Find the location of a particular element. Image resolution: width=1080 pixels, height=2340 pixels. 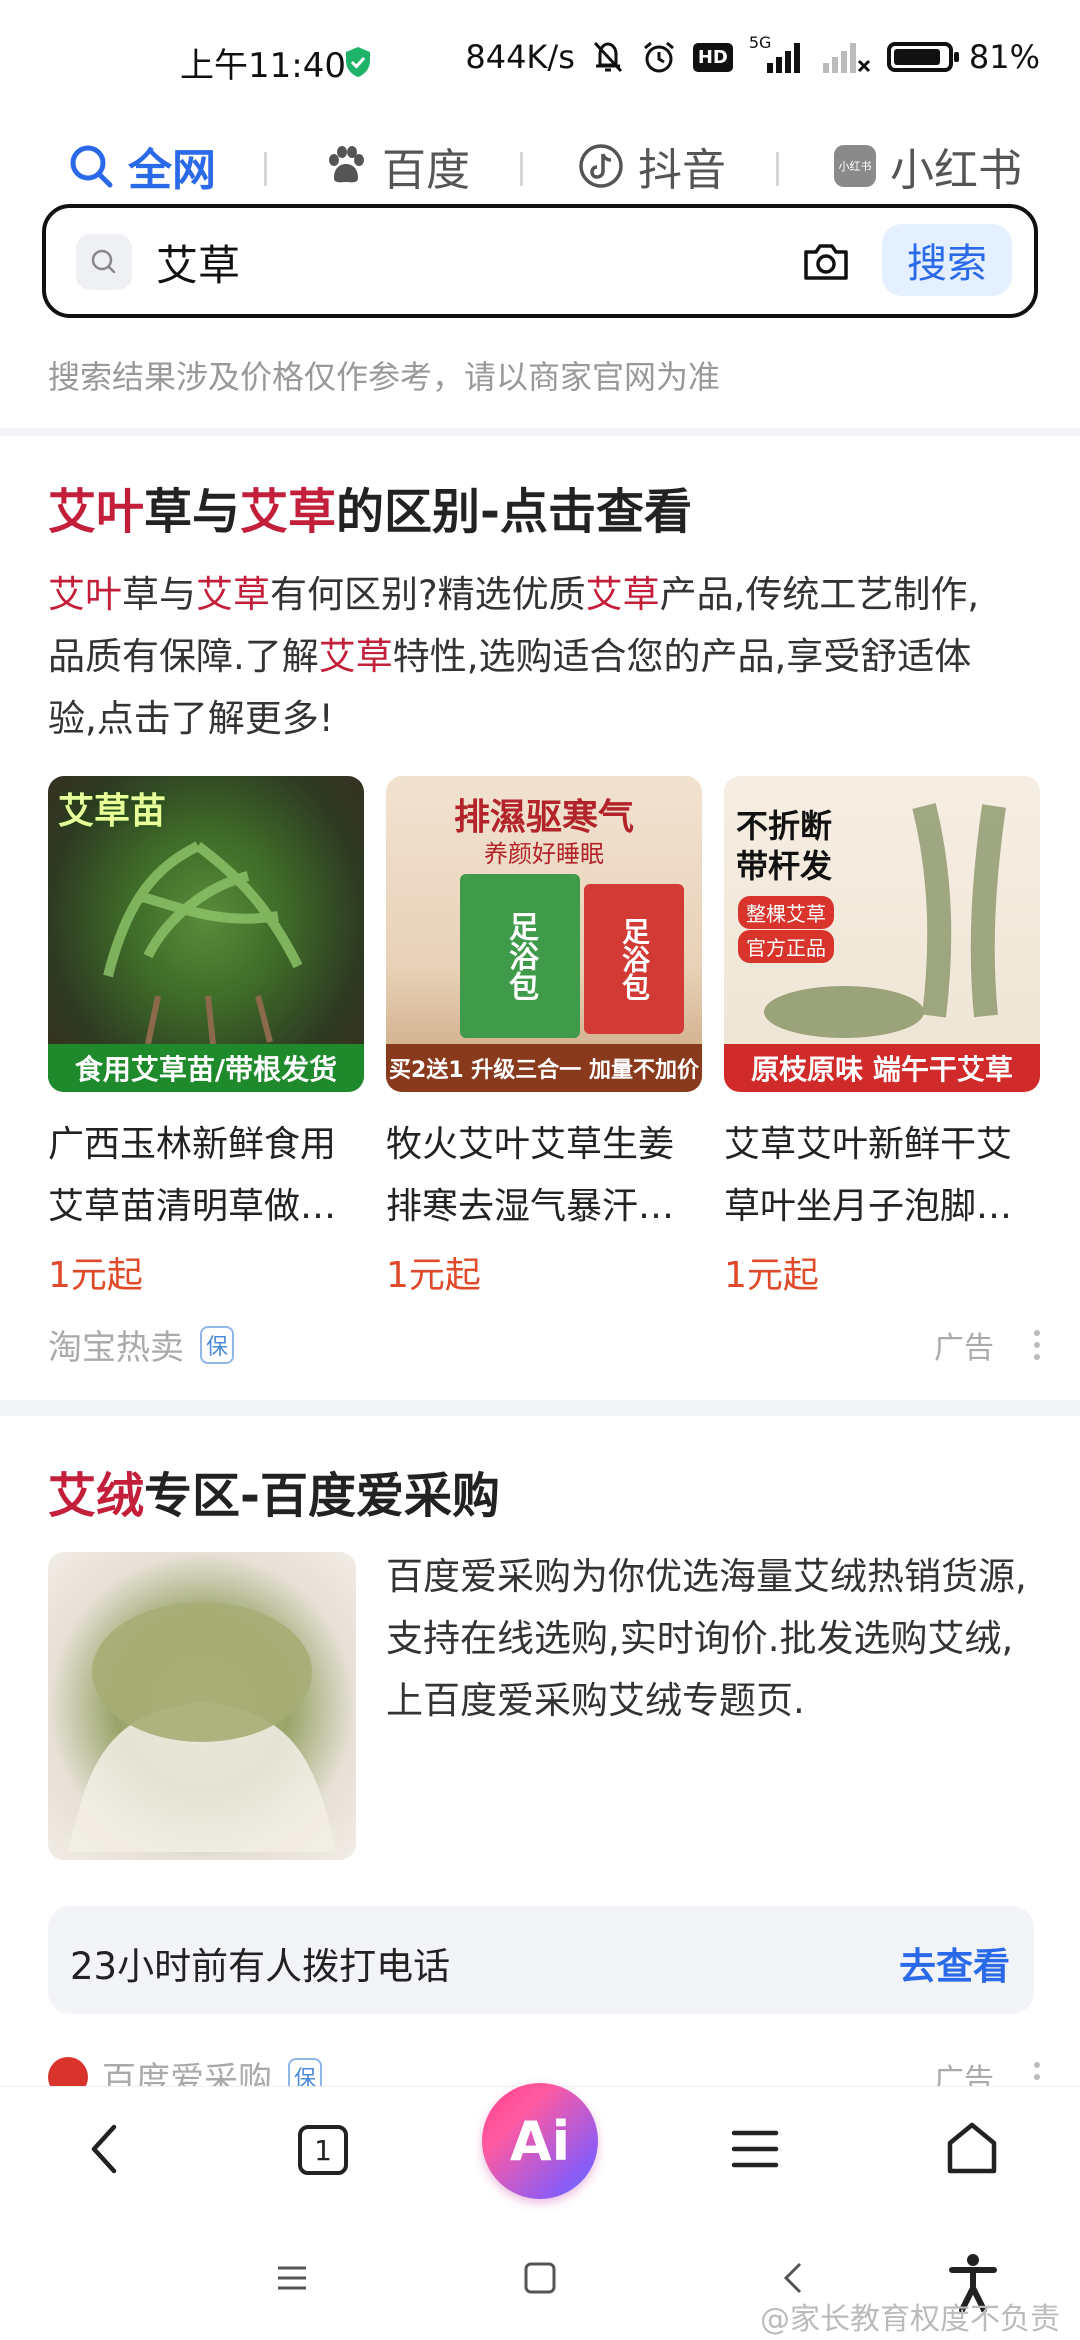

browser-bottom-nav: 1 Ai is located at coordinates (540, 2153).